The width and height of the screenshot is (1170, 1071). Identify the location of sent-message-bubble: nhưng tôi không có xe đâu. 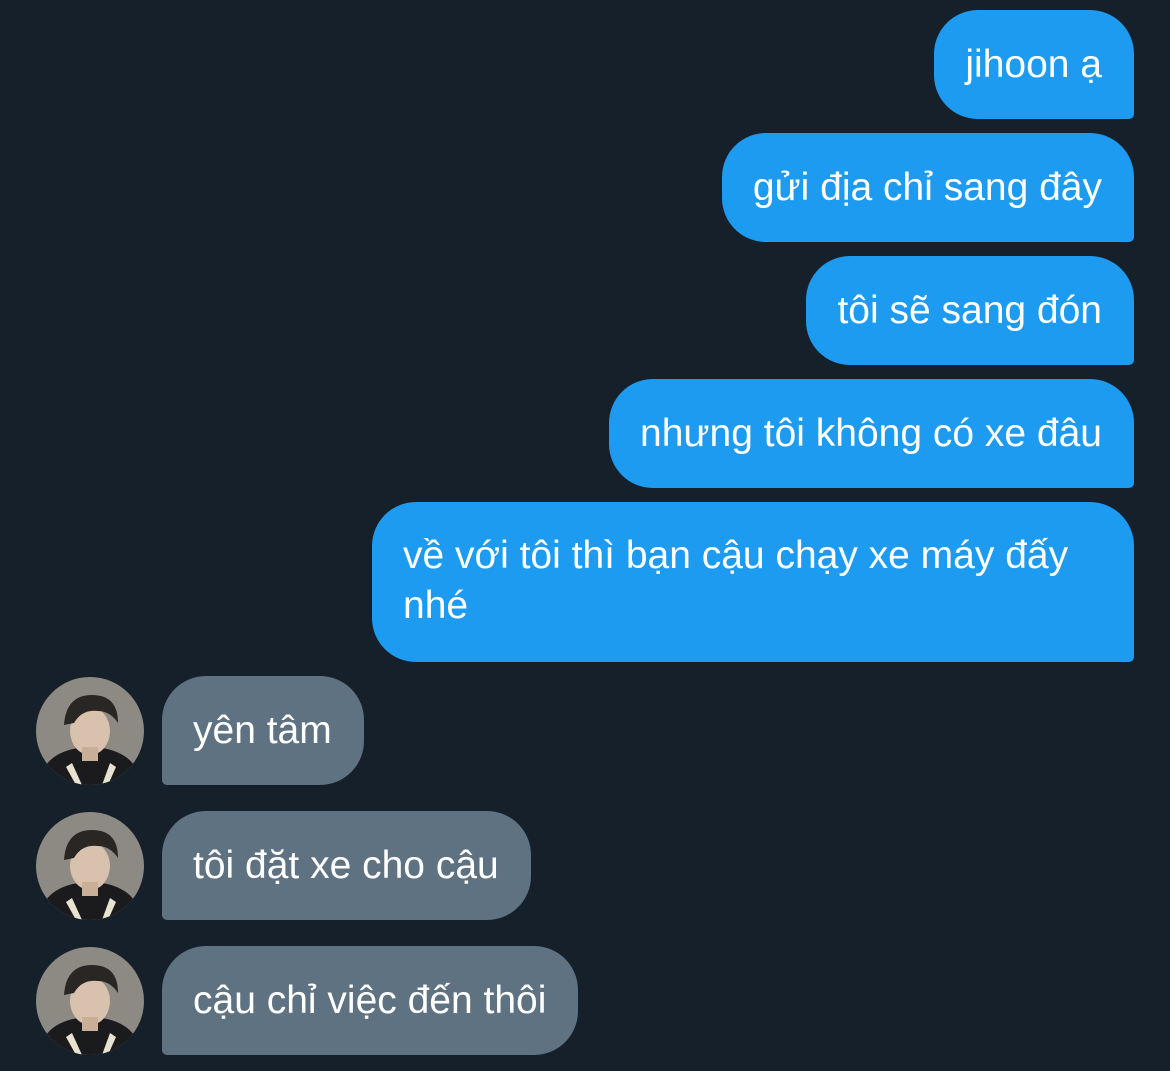
(871, 433).